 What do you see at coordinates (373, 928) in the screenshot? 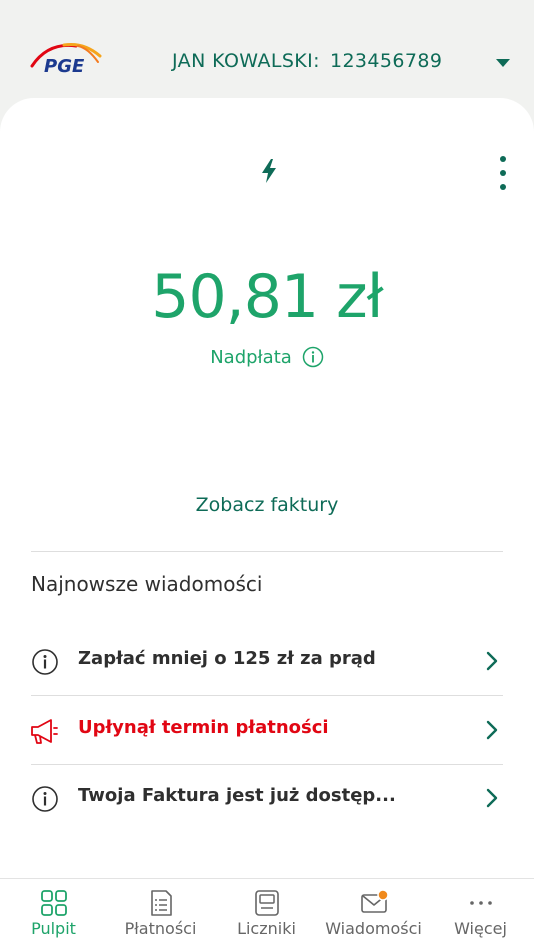
I see `nav-label: Wiadomości` at bounding box center [373, 928].